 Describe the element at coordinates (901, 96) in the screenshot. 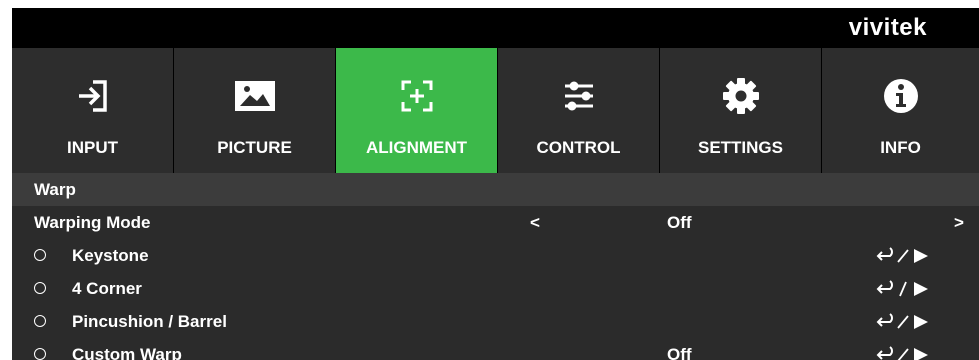

I see `info-icon` at that location.